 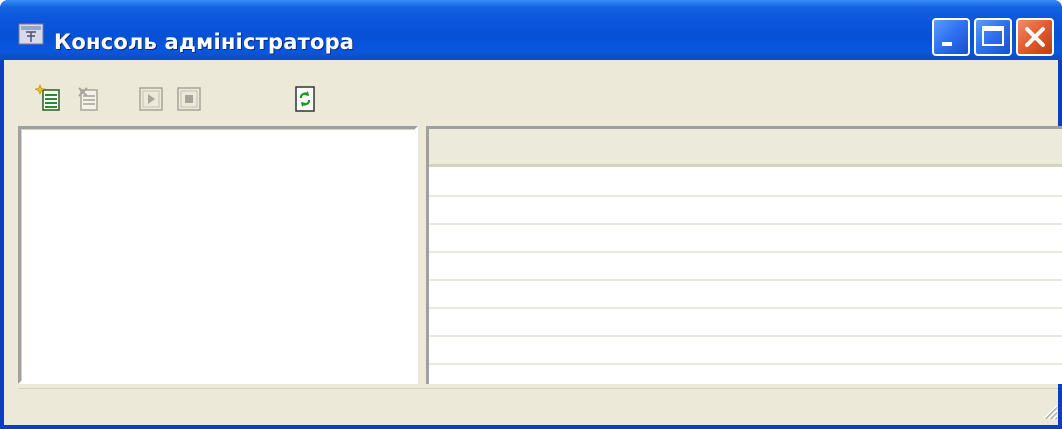 I want to click on start-button, so click(x=150, y=98).